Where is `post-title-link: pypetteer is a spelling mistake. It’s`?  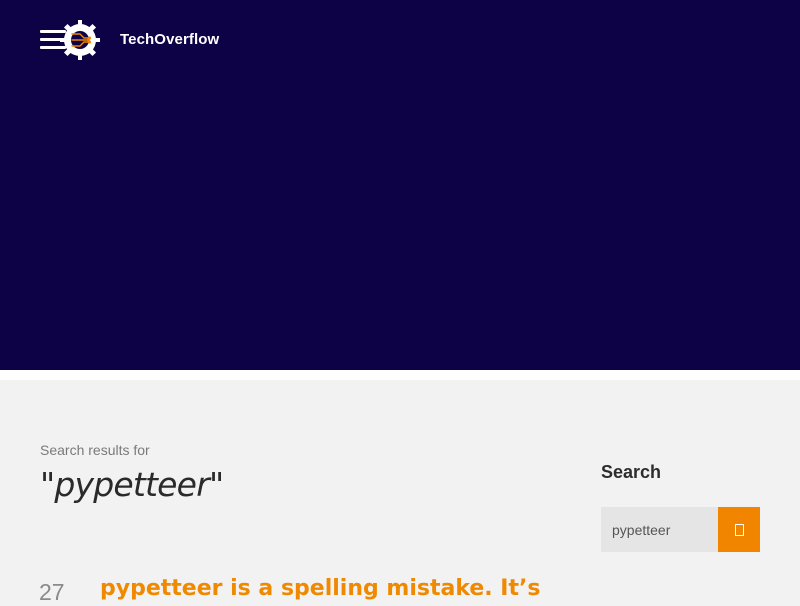 post-title-link: pypetteer is a spelling mistake. It’s is located at coordinates (320, 589).